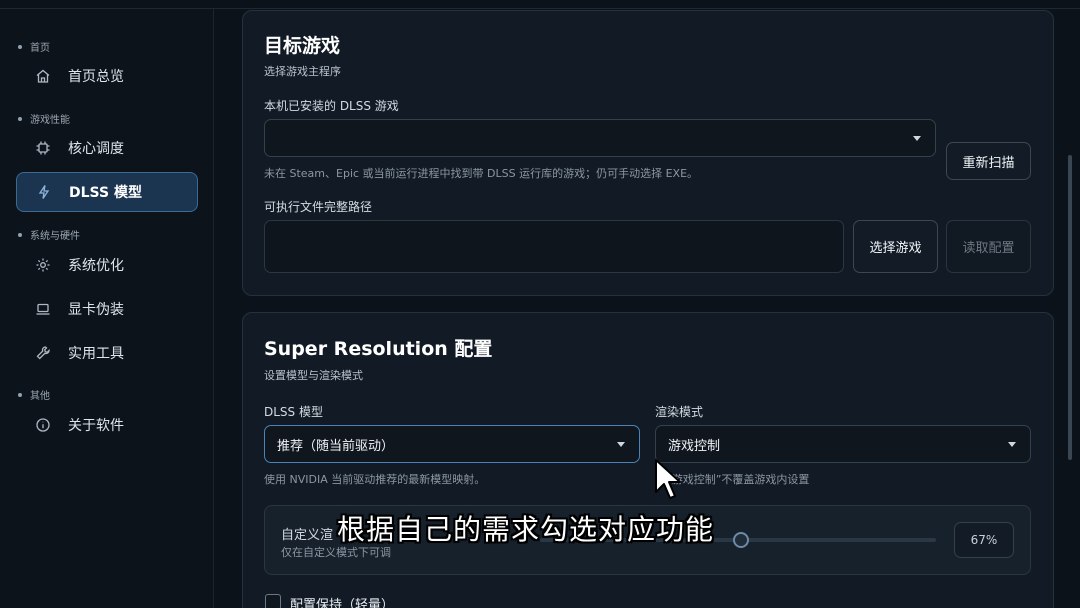 Image resolution: width=1080 pixels, height=608 pixels. What do you see at coordinates (43, 265) in the screenshot?
I see `gear-icon` at bounding box center [43, 265].